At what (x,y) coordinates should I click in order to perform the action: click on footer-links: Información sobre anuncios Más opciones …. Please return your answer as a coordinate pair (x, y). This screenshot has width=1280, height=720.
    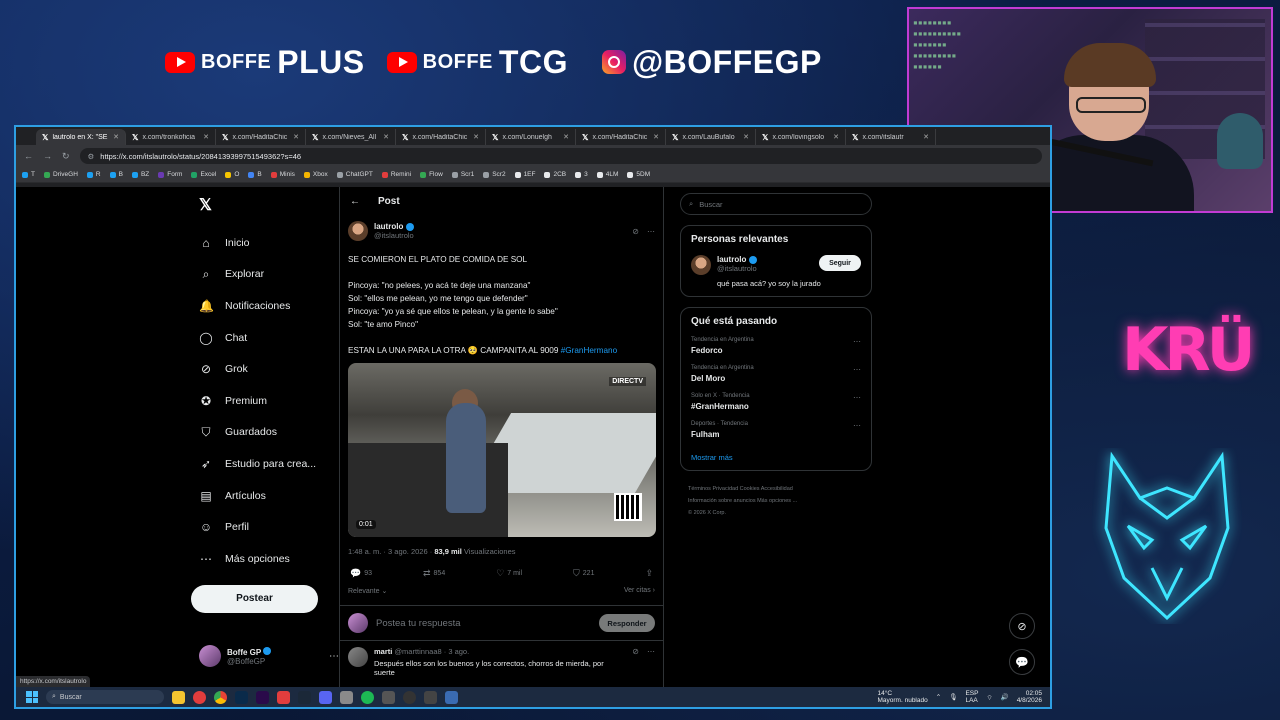
    Looking at the image, I should click on (780, 501).